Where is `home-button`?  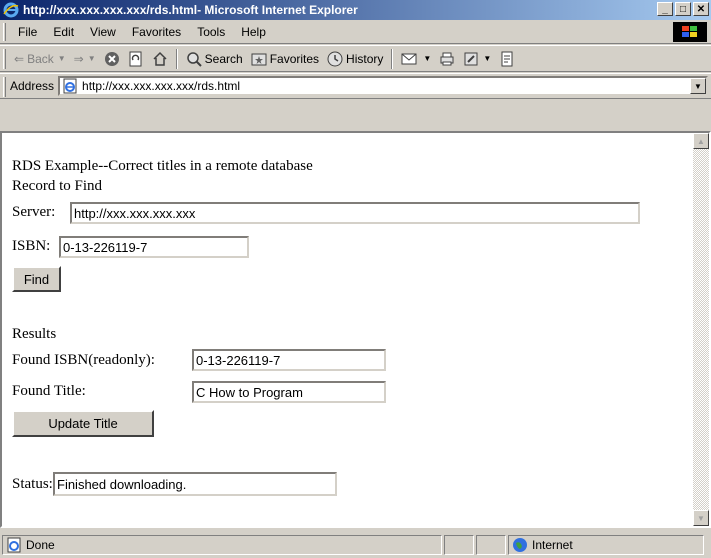
home-button is located at coordinates (160, 59).